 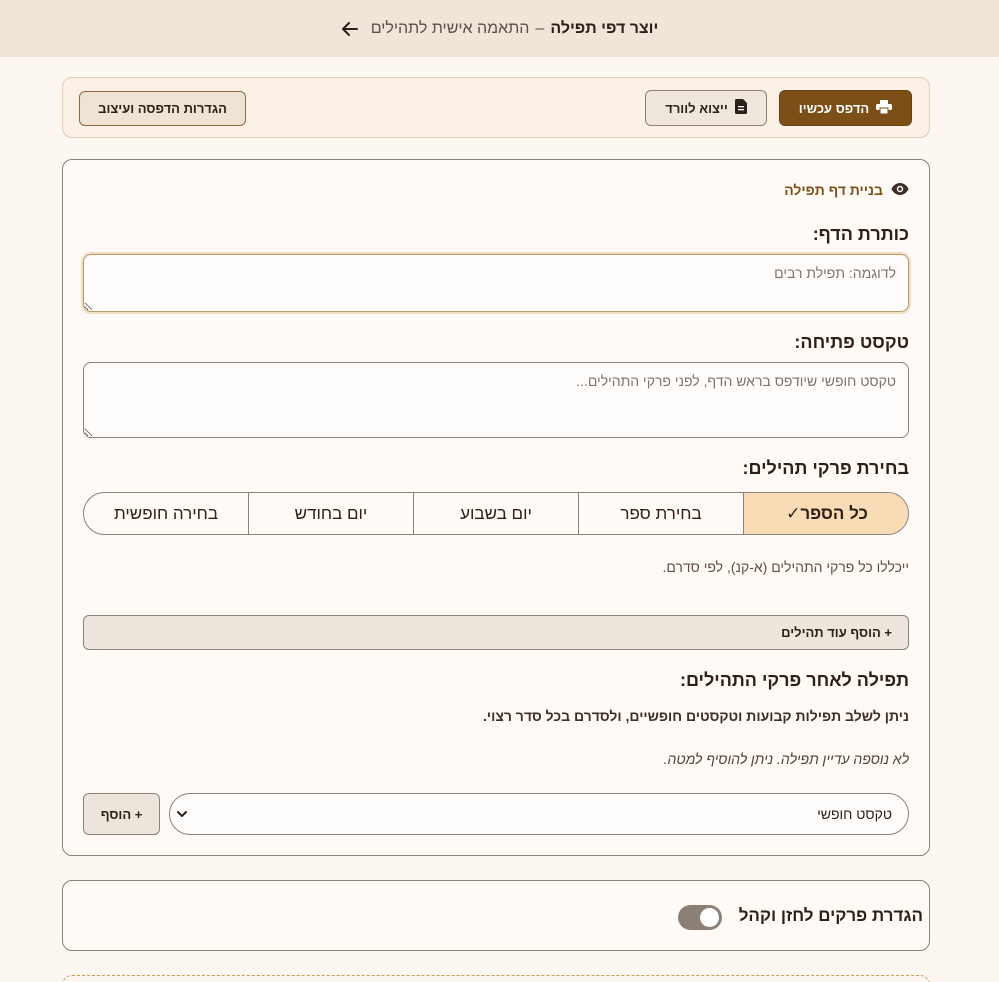 I want to click on builder-heading: בניית דף תפילה, so click(x=846, y=190).